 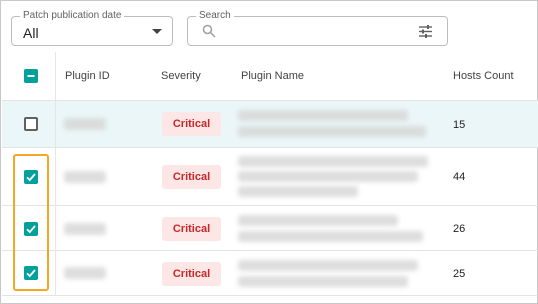 I want to click on hosts-count: 44, so click(x=459, y=177).